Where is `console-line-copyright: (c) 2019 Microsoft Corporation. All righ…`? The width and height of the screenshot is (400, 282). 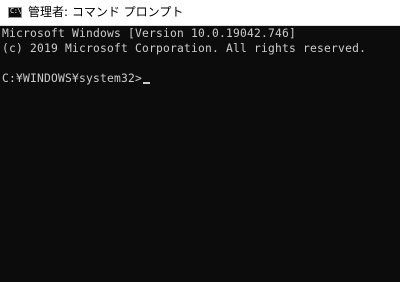
console-line-copyright: (c) 2019 Microsoft Corporation. All righ… is located at coordinates (184, 48).